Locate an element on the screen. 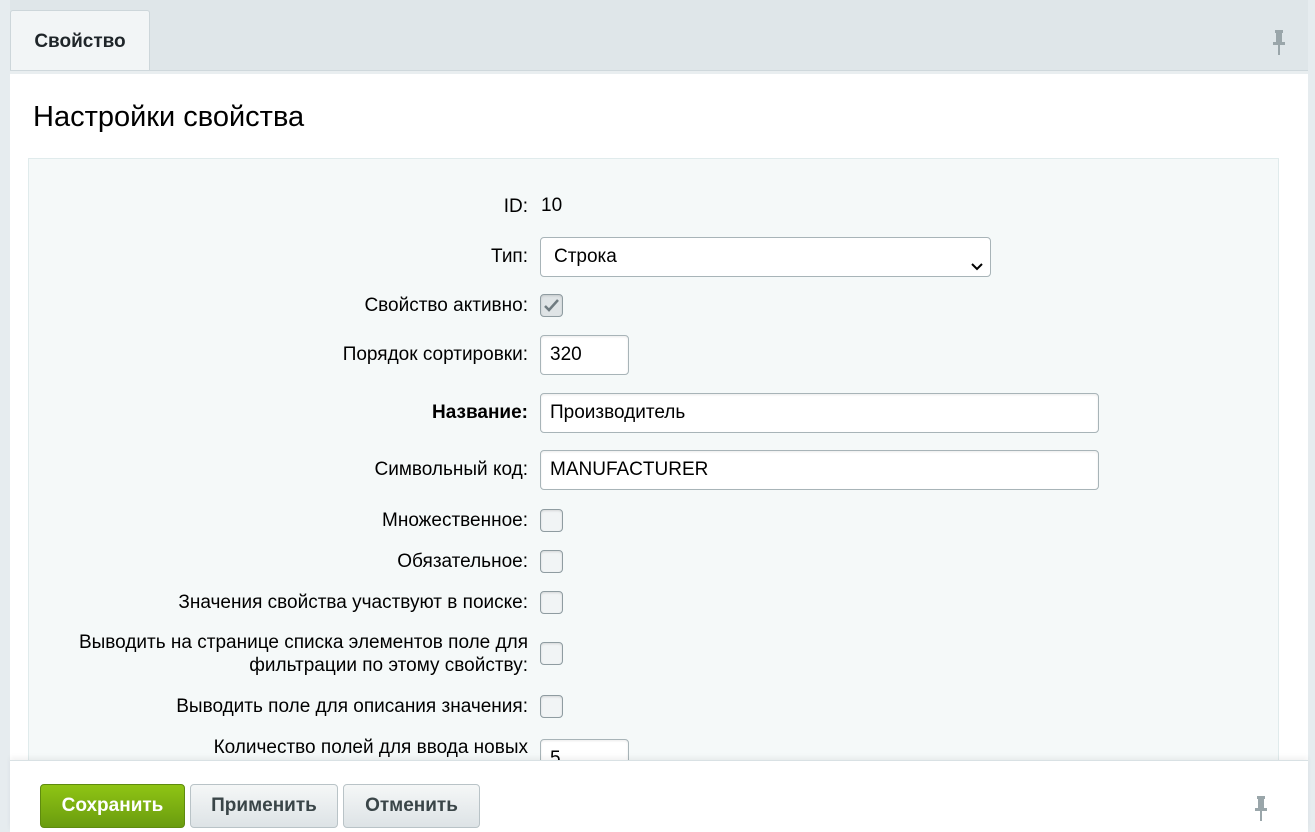  code-input is located at coordinates (819, 470).